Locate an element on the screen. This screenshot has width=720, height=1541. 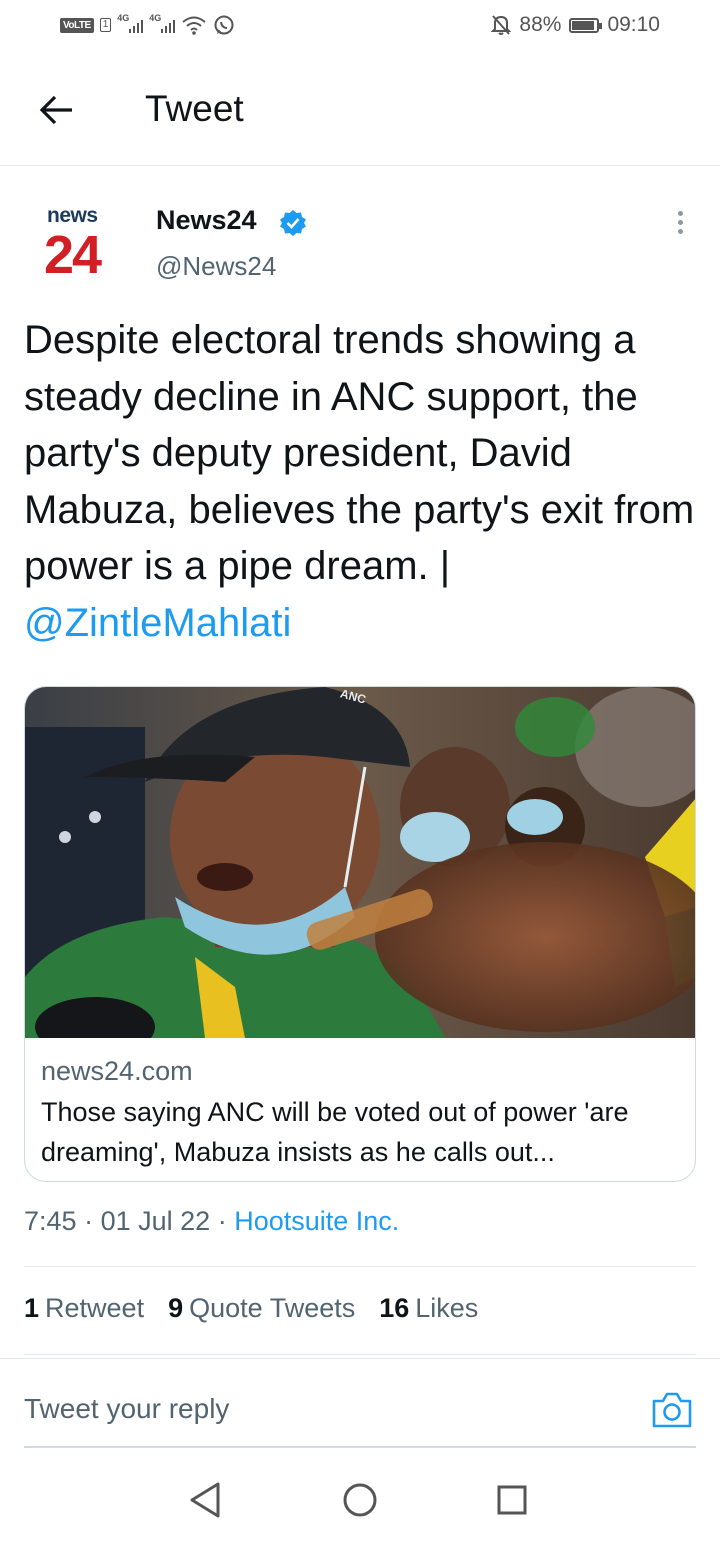
reply-bar: Tweet your reply is located at coordinates (360, 1403).